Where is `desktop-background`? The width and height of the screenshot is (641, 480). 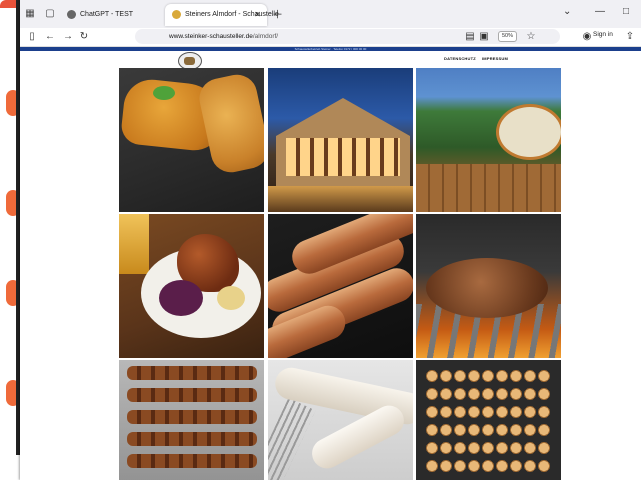 desktop-background is located at coordinates (11, 240).